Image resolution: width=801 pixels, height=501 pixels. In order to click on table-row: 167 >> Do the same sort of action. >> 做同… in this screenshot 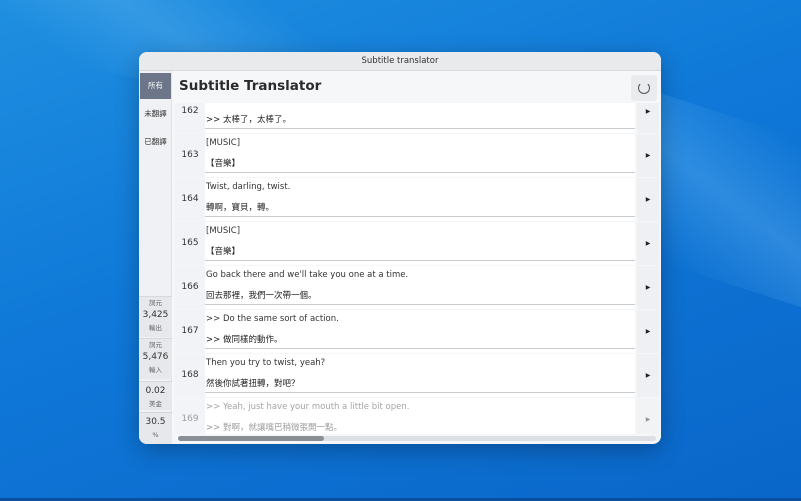, I will do `click(416, 331)`.